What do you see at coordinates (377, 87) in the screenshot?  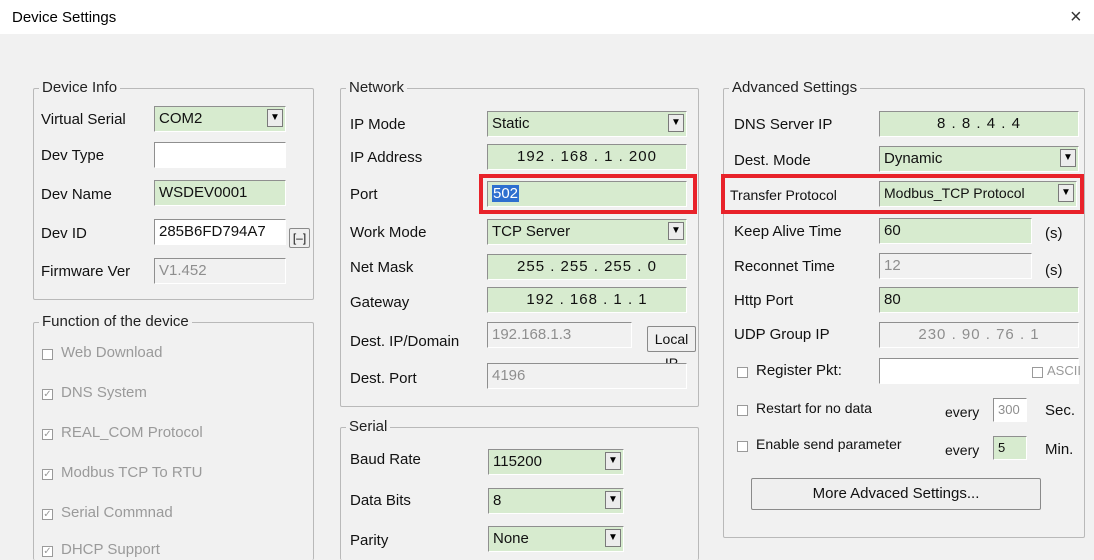 I see `network-title: Network` at bounding box center [377, 87].